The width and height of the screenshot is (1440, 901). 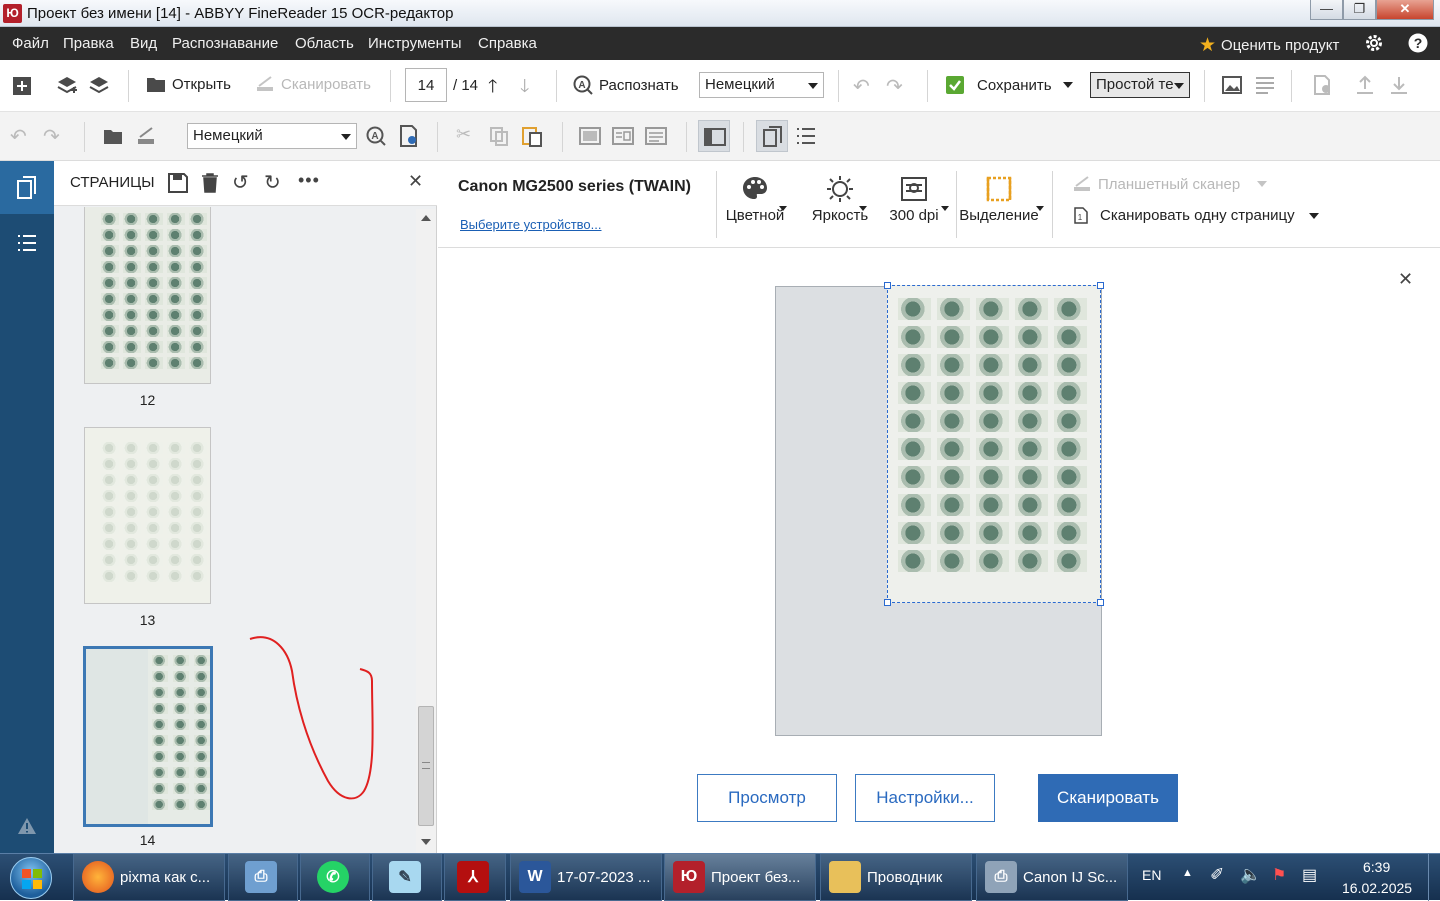 I want to click on image-icon, so click(x=1232, y=85).